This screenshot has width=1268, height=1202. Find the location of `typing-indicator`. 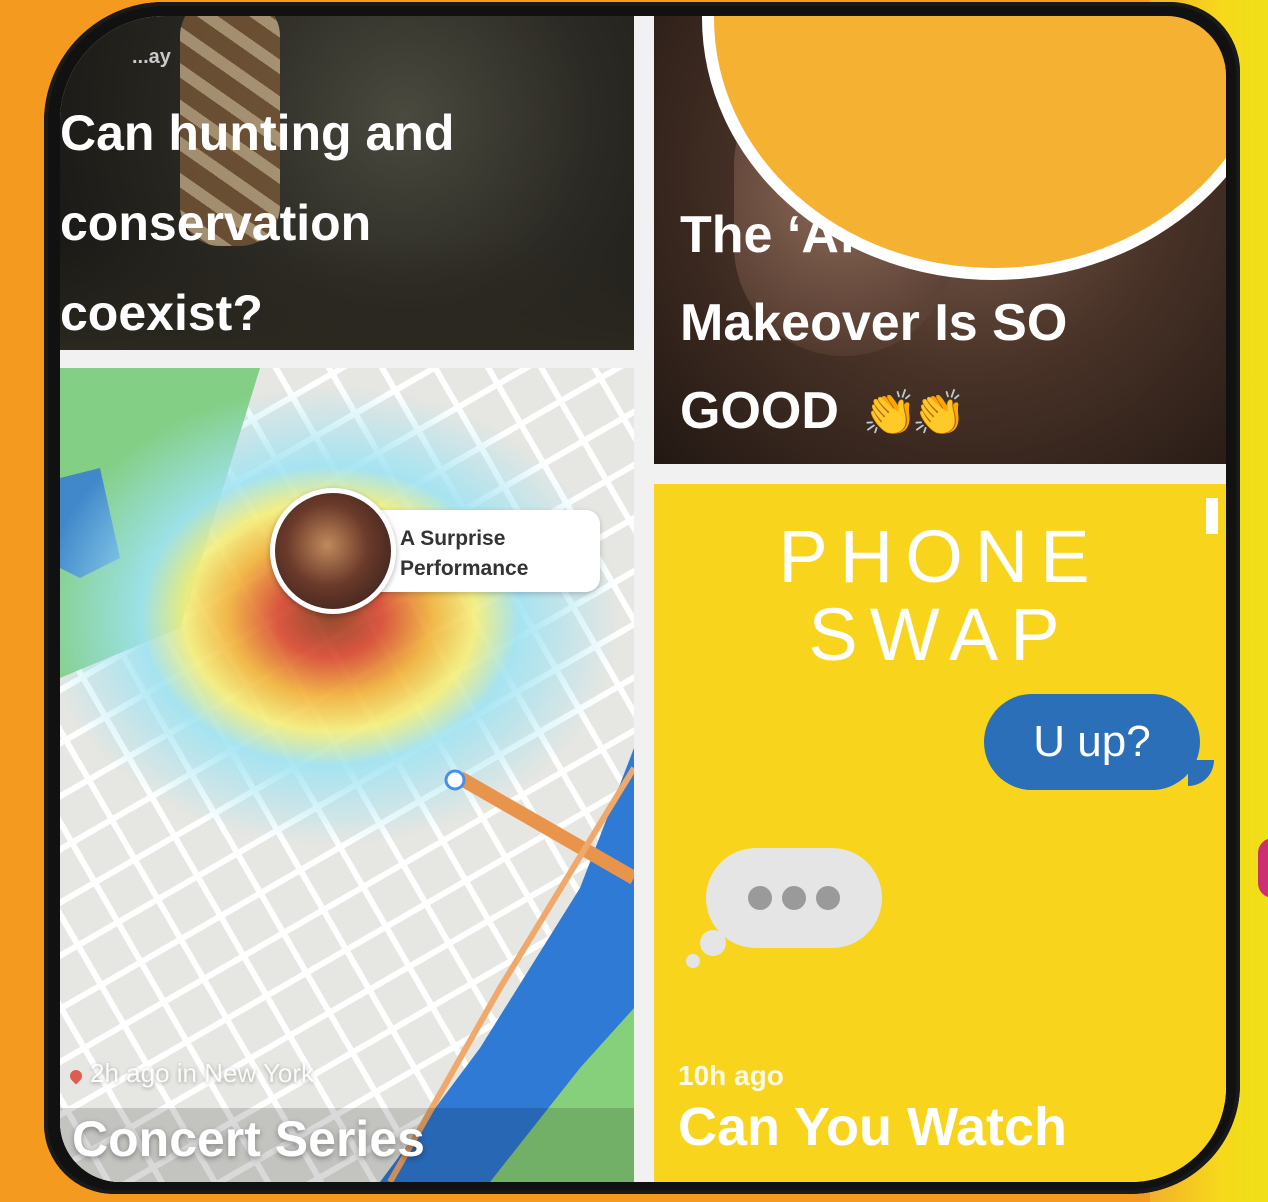

typing-indicator is located at coordinates (784, 908).